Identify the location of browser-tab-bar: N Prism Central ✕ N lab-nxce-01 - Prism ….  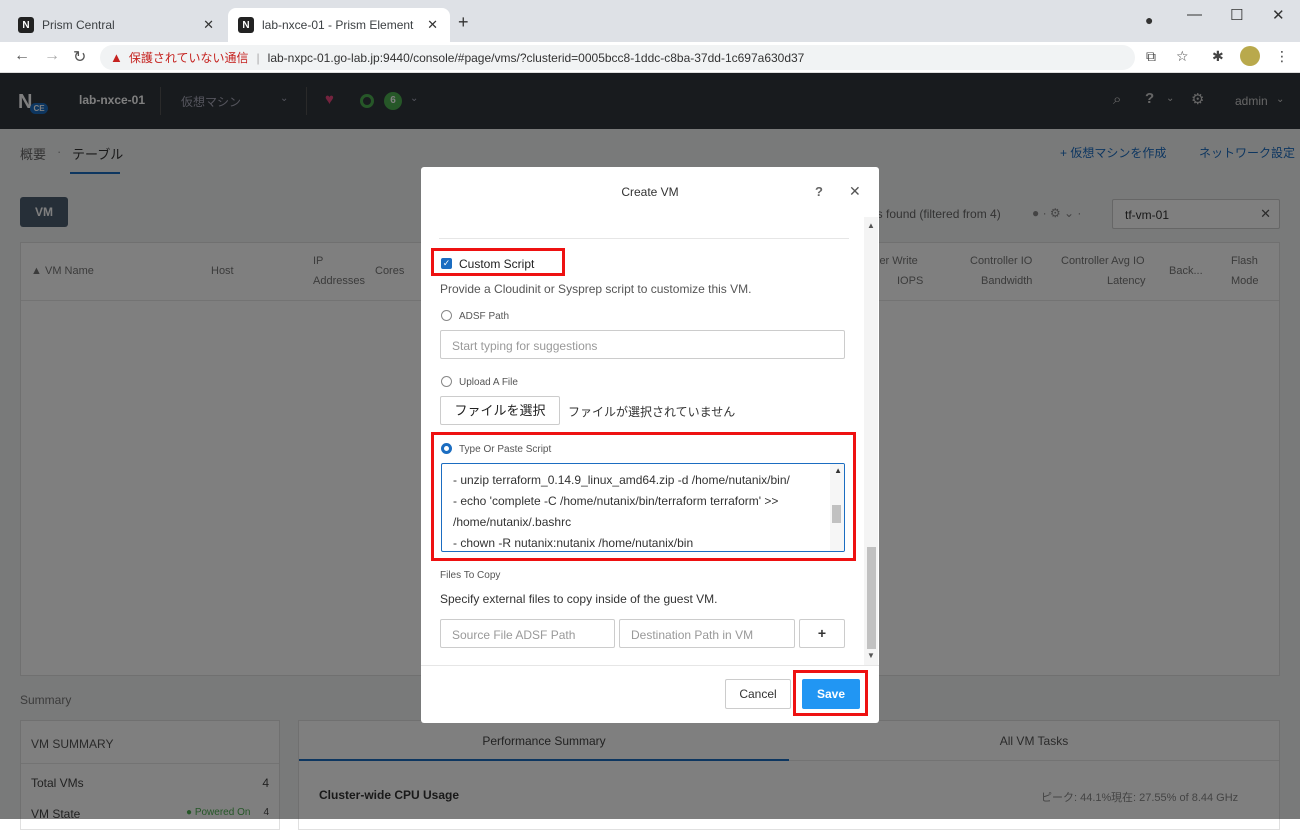
(650, 21).